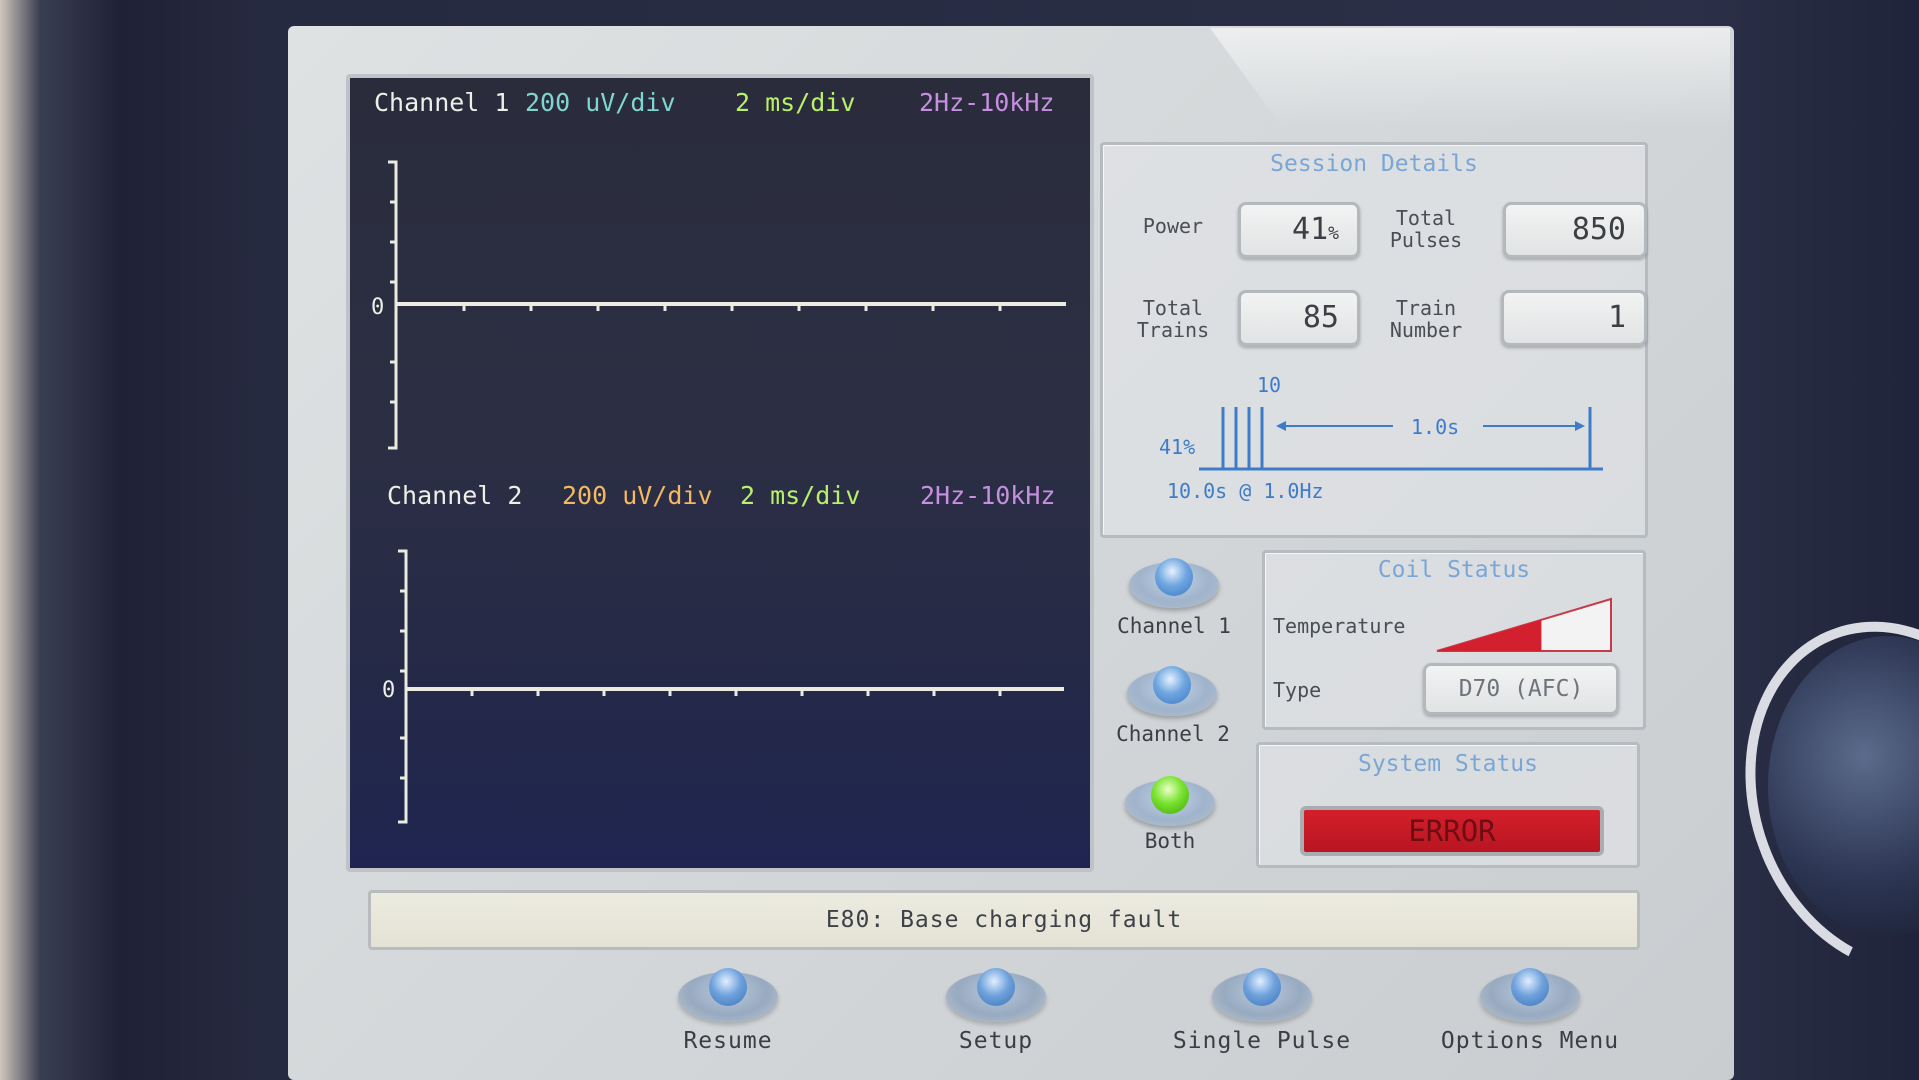  What do you see at coordinates (1530, 1041) in the screenshot?
I see `options-menu-label: Options Menu` at bounding box center [1530, 1041].